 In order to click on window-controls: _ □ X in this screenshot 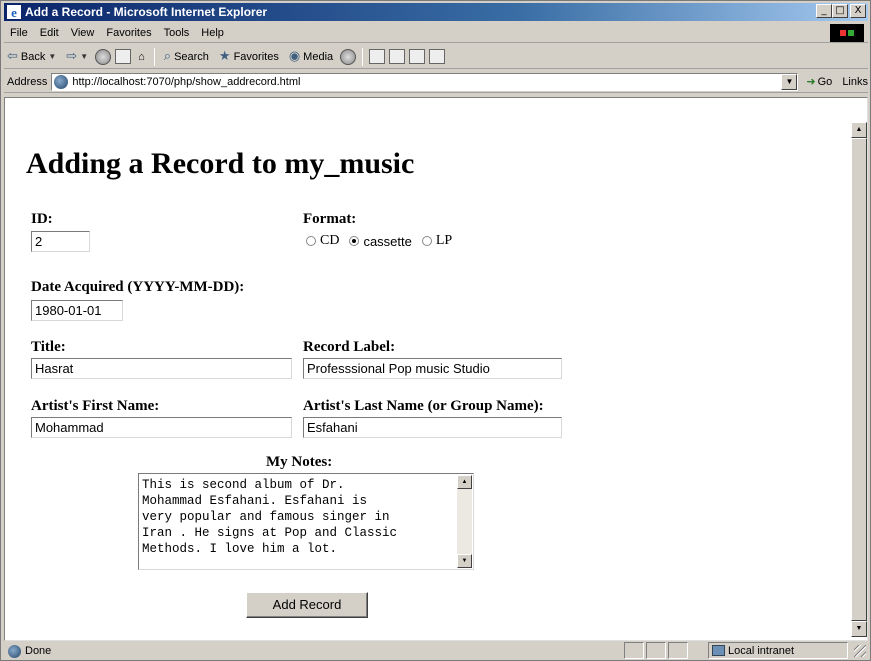, I will do `click(841, 11)`.